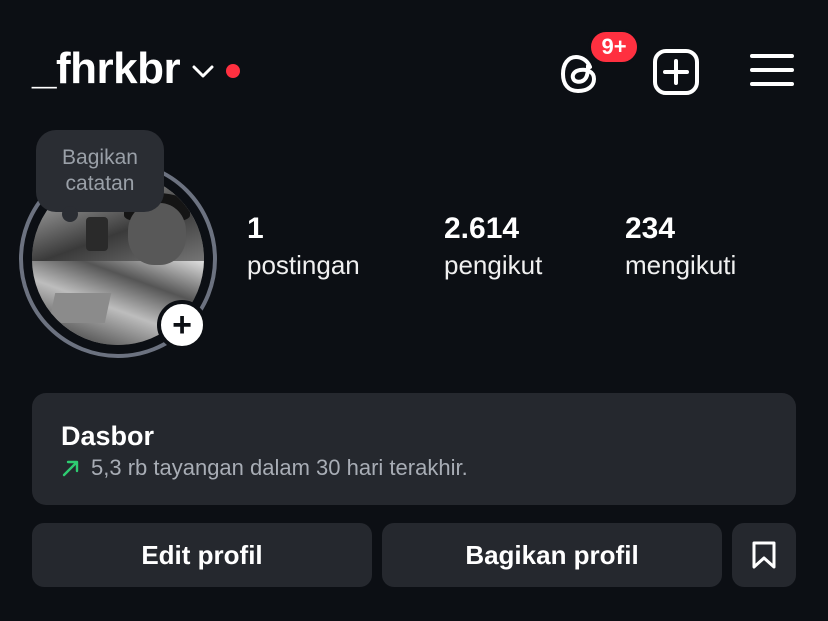 Image resolution: width=828 pixels, height=621 pixels. Describe the element at coordinates (482, 228) in the screenshot. I see `followers-count: 2.614` at that location.